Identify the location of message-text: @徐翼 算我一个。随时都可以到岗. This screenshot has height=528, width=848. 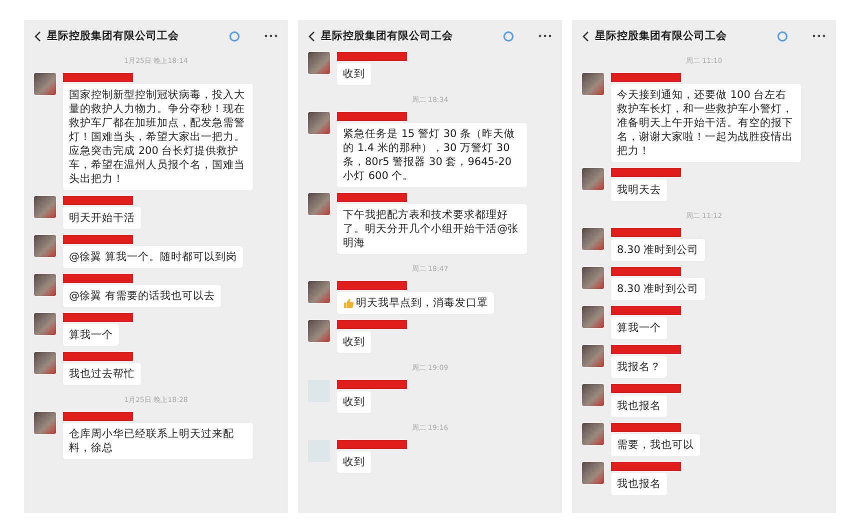
(153, 257).